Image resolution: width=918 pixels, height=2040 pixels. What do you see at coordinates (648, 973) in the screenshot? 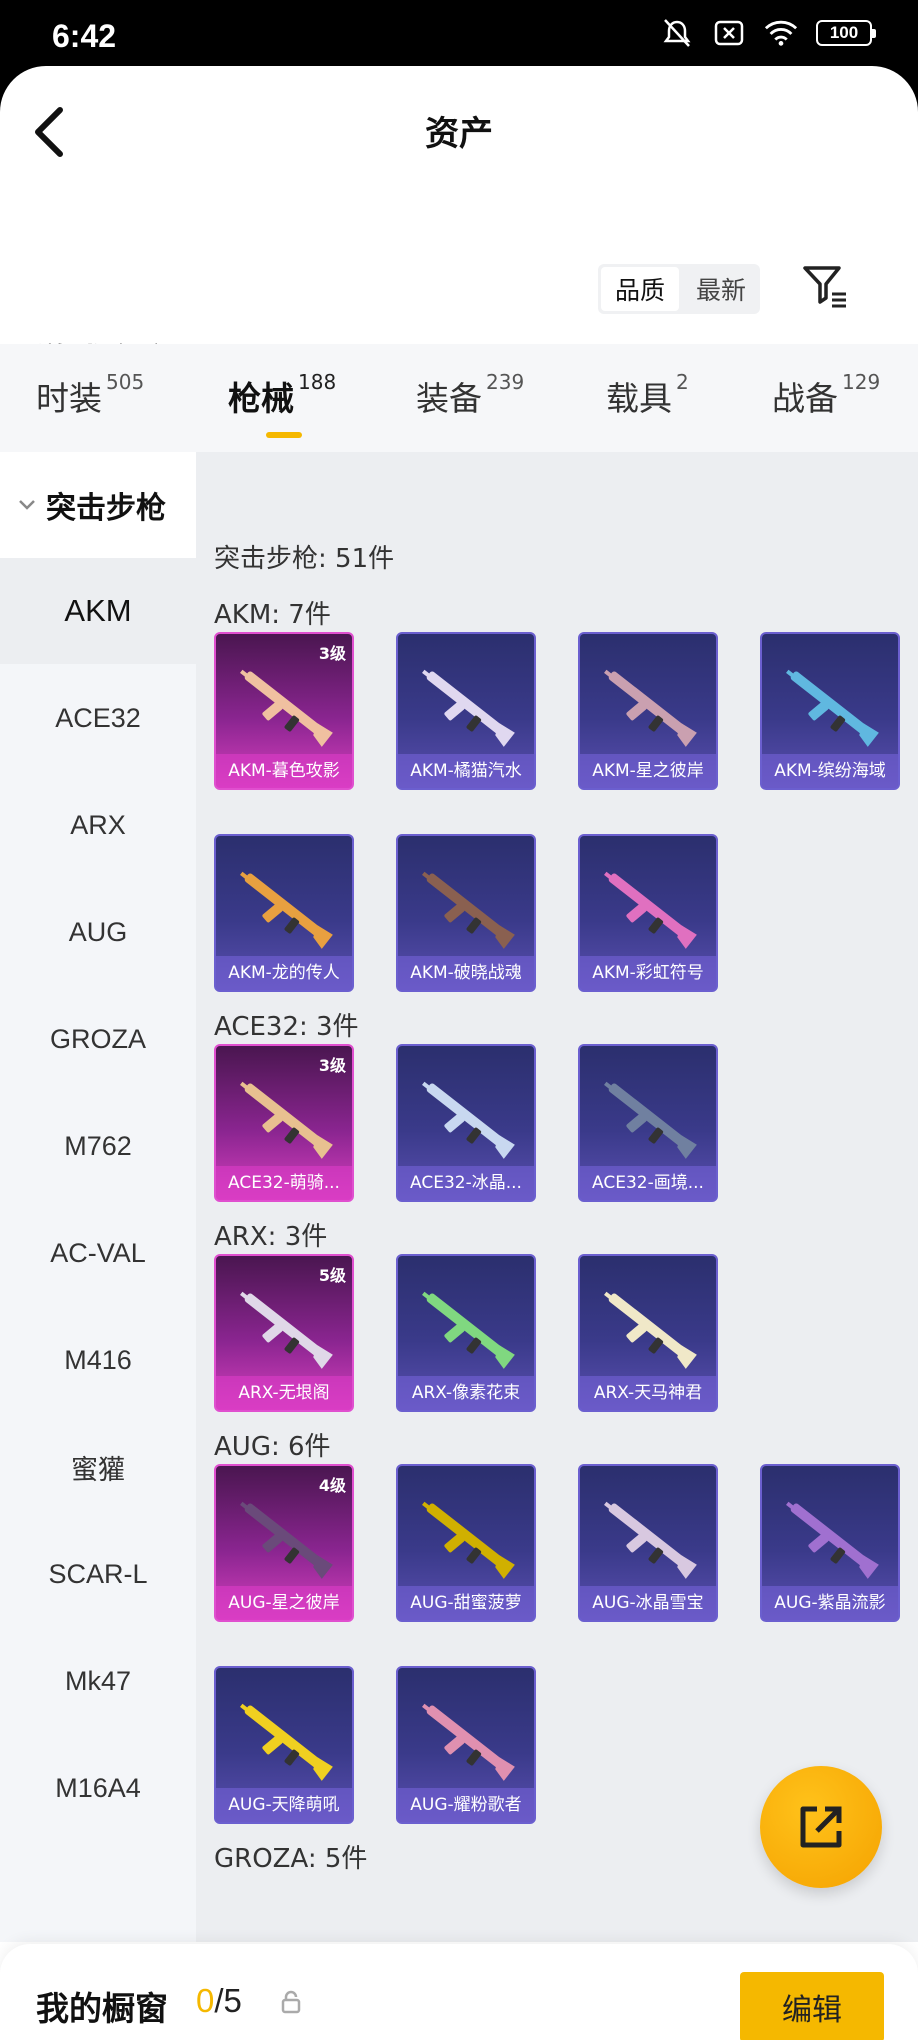
I see `weapon-name: AKM-彩虹符号` at bounding box center [648, 973].